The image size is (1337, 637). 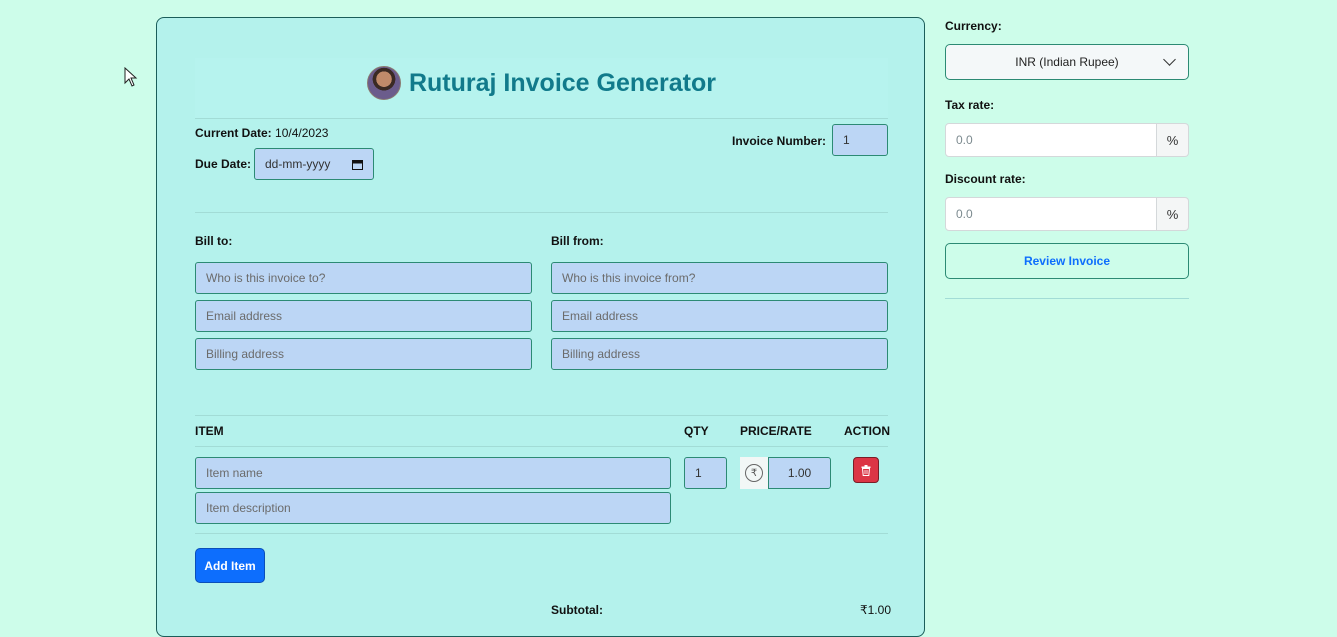 I want to click on currency-label: Currency:, so click(x=973, y=26).